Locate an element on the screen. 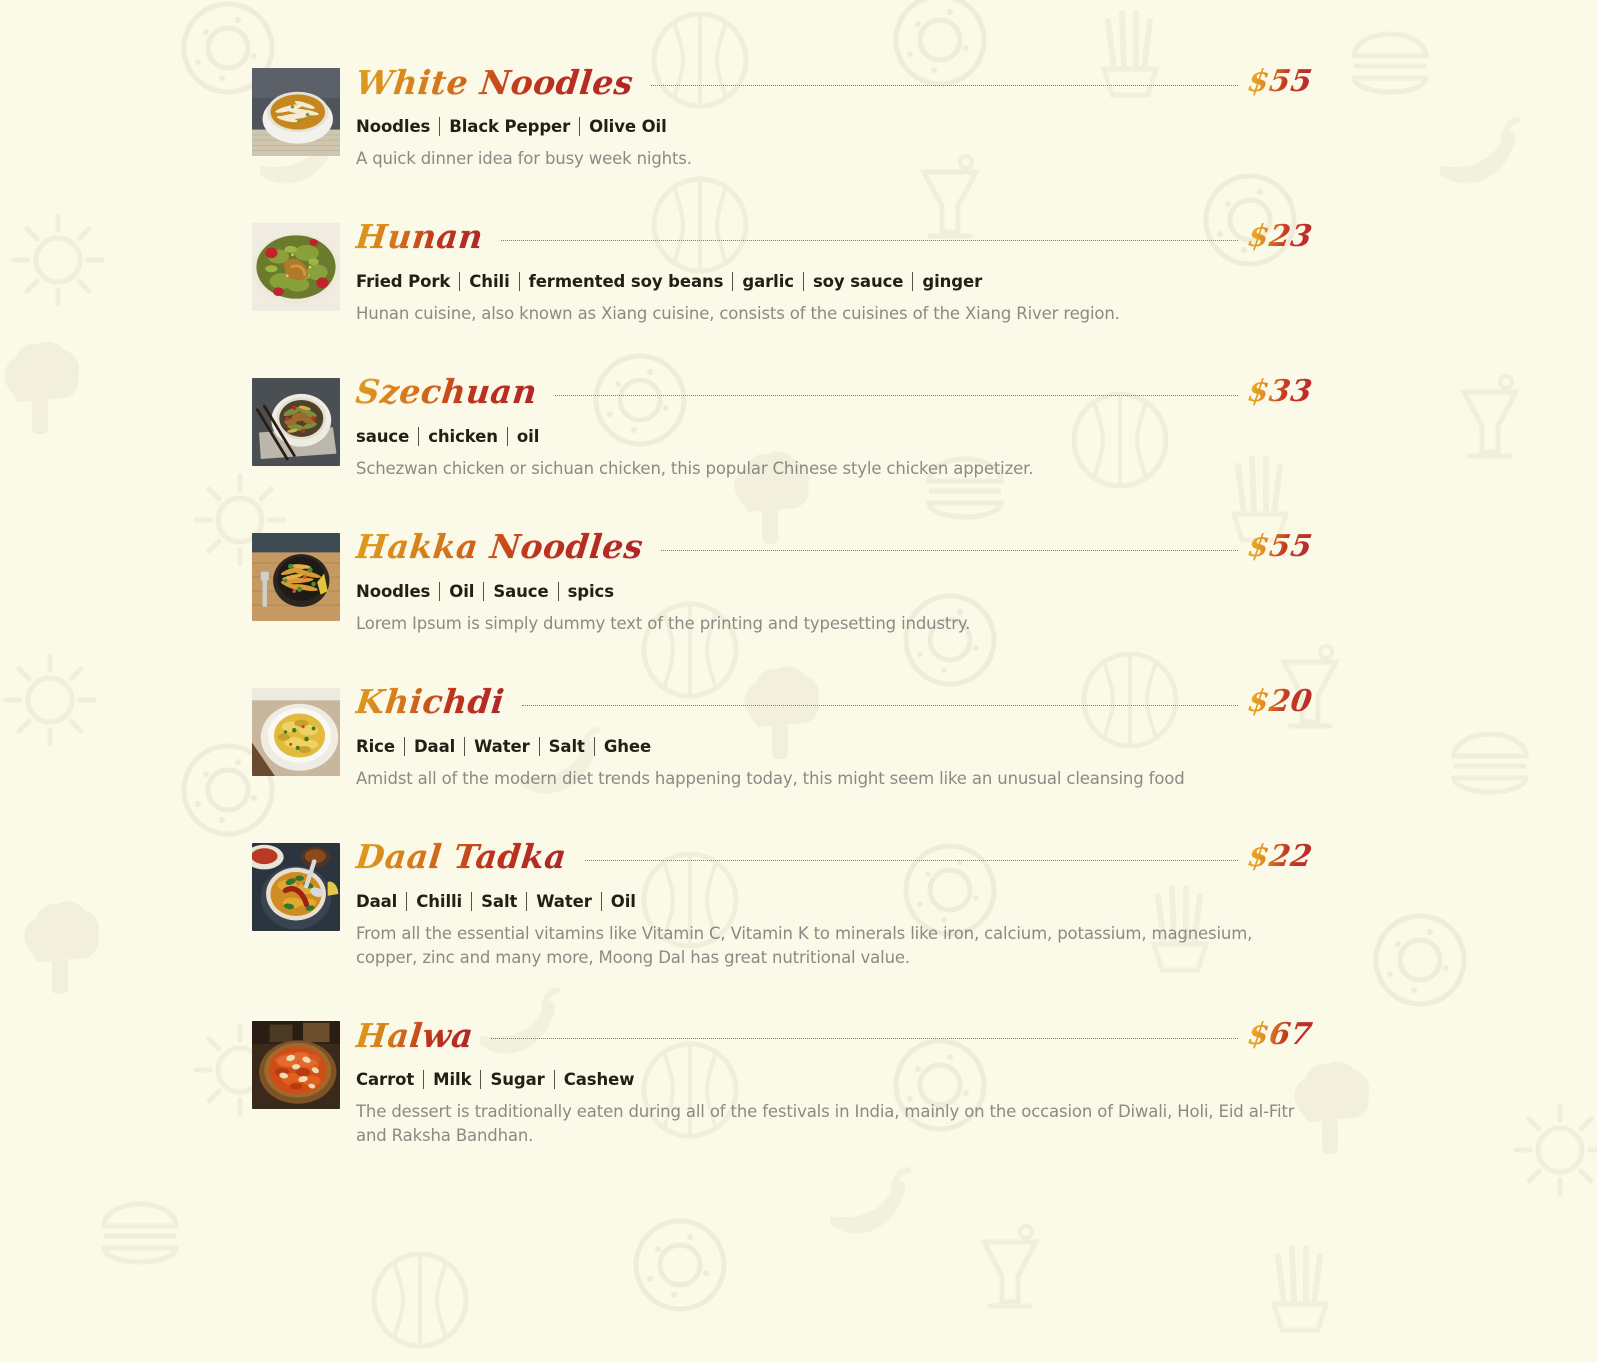 This screenshot has width=1597, height=1362. dish-thumbnail-halwa is located at coordinates (296, 1065).